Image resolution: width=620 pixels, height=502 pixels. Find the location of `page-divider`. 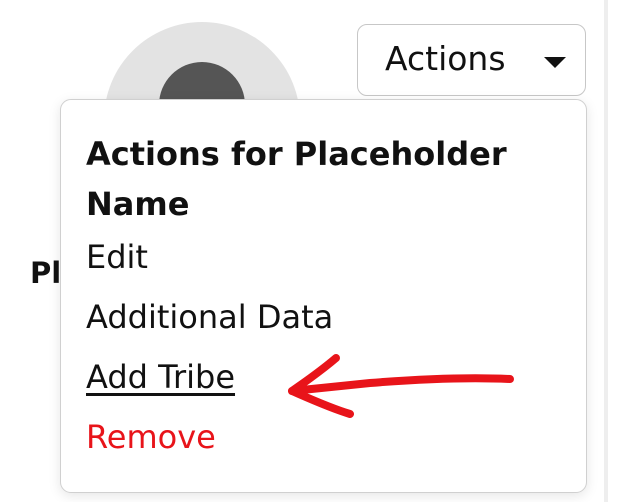

page-divider is located at coordinates (606, 251).